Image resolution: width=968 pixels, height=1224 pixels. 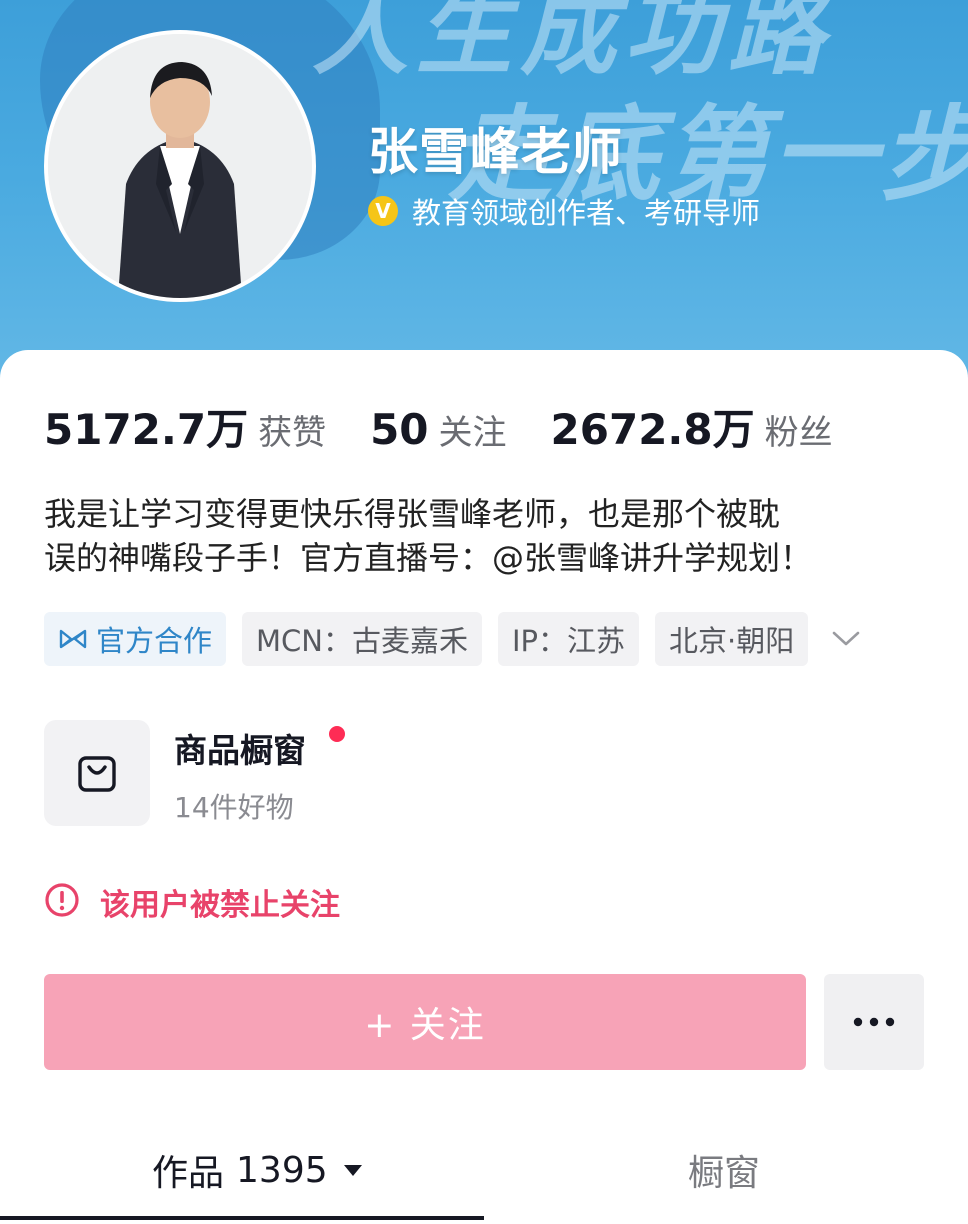 What do you see at coordinates (846, 639) in the screenshot?
I see `chevron-down-icon` at bounding box center [846, 639].